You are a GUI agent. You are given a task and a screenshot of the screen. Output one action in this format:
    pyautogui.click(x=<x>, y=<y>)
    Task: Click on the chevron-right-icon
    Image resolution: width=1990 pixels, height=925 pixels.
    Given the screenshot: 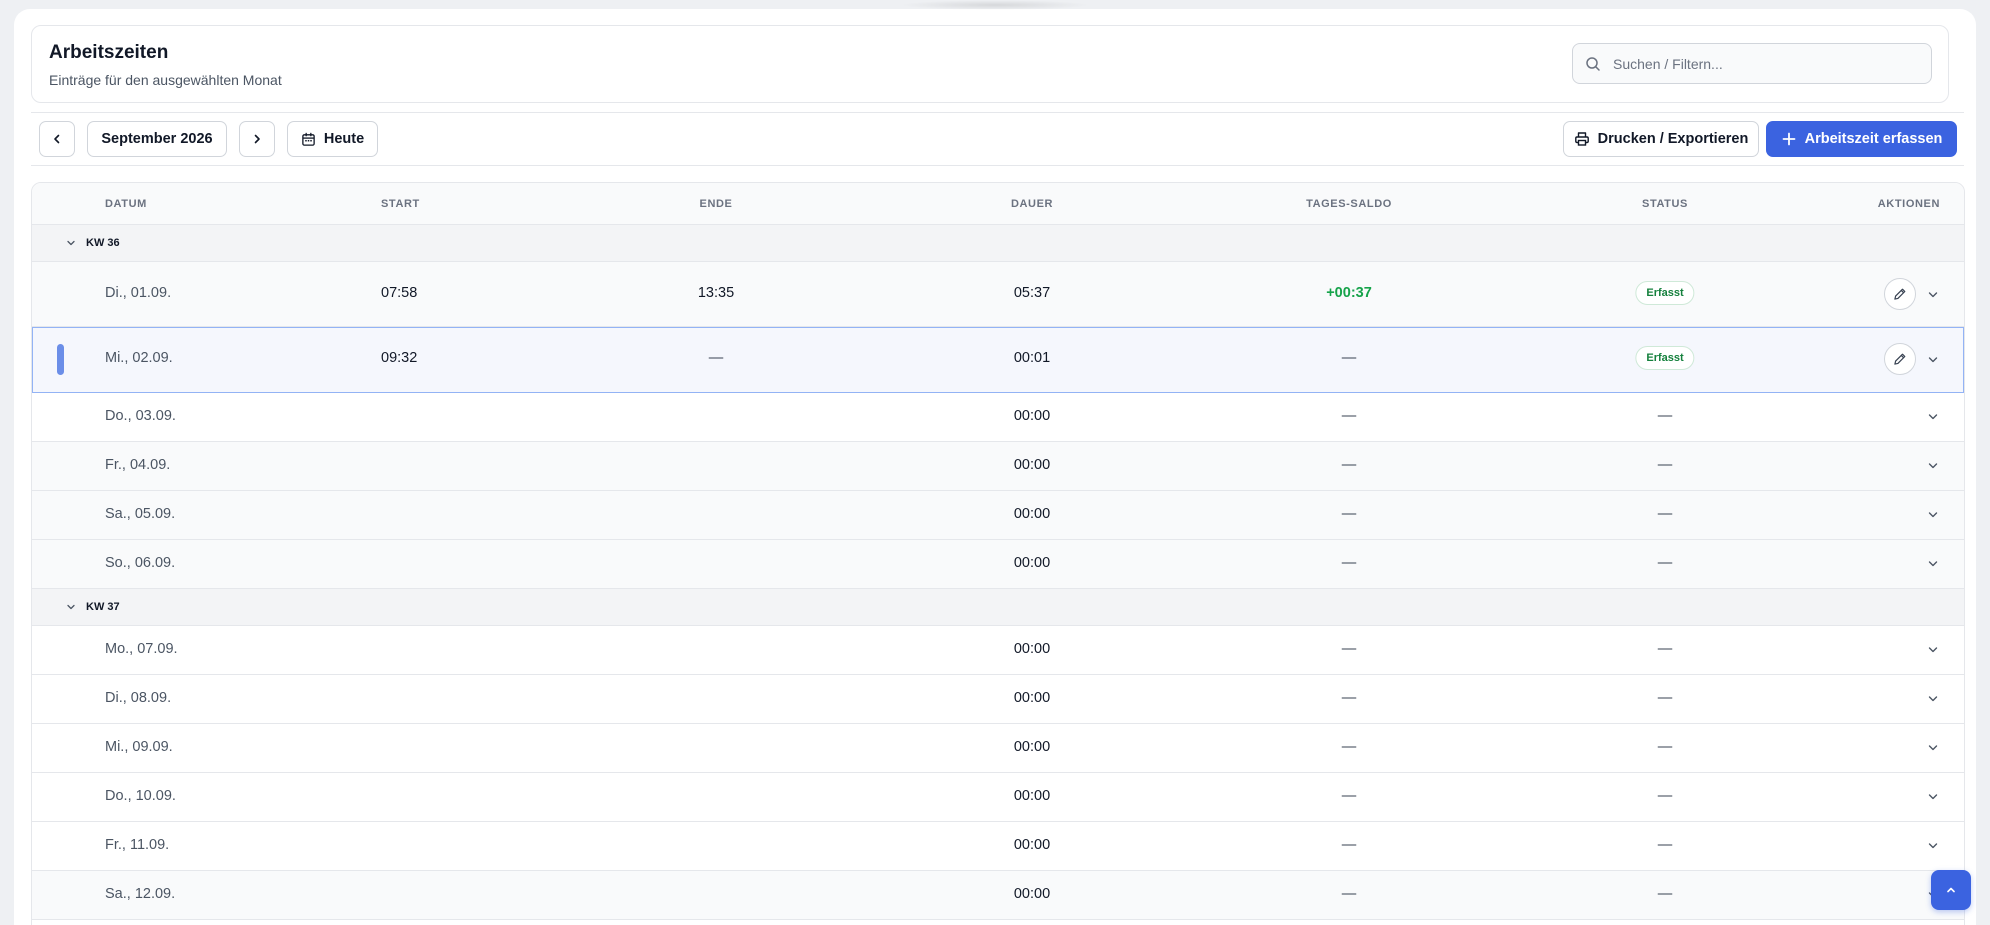 What is the action you would take?
    pyautogui.click(x=257, y=139)
    